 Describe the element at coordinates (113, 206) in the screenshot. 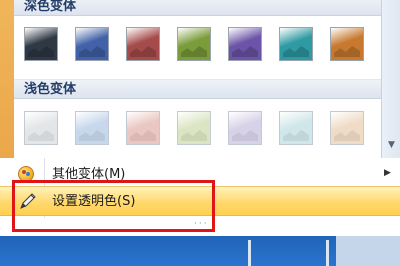

I see `highlight-annotation-box` at that location.